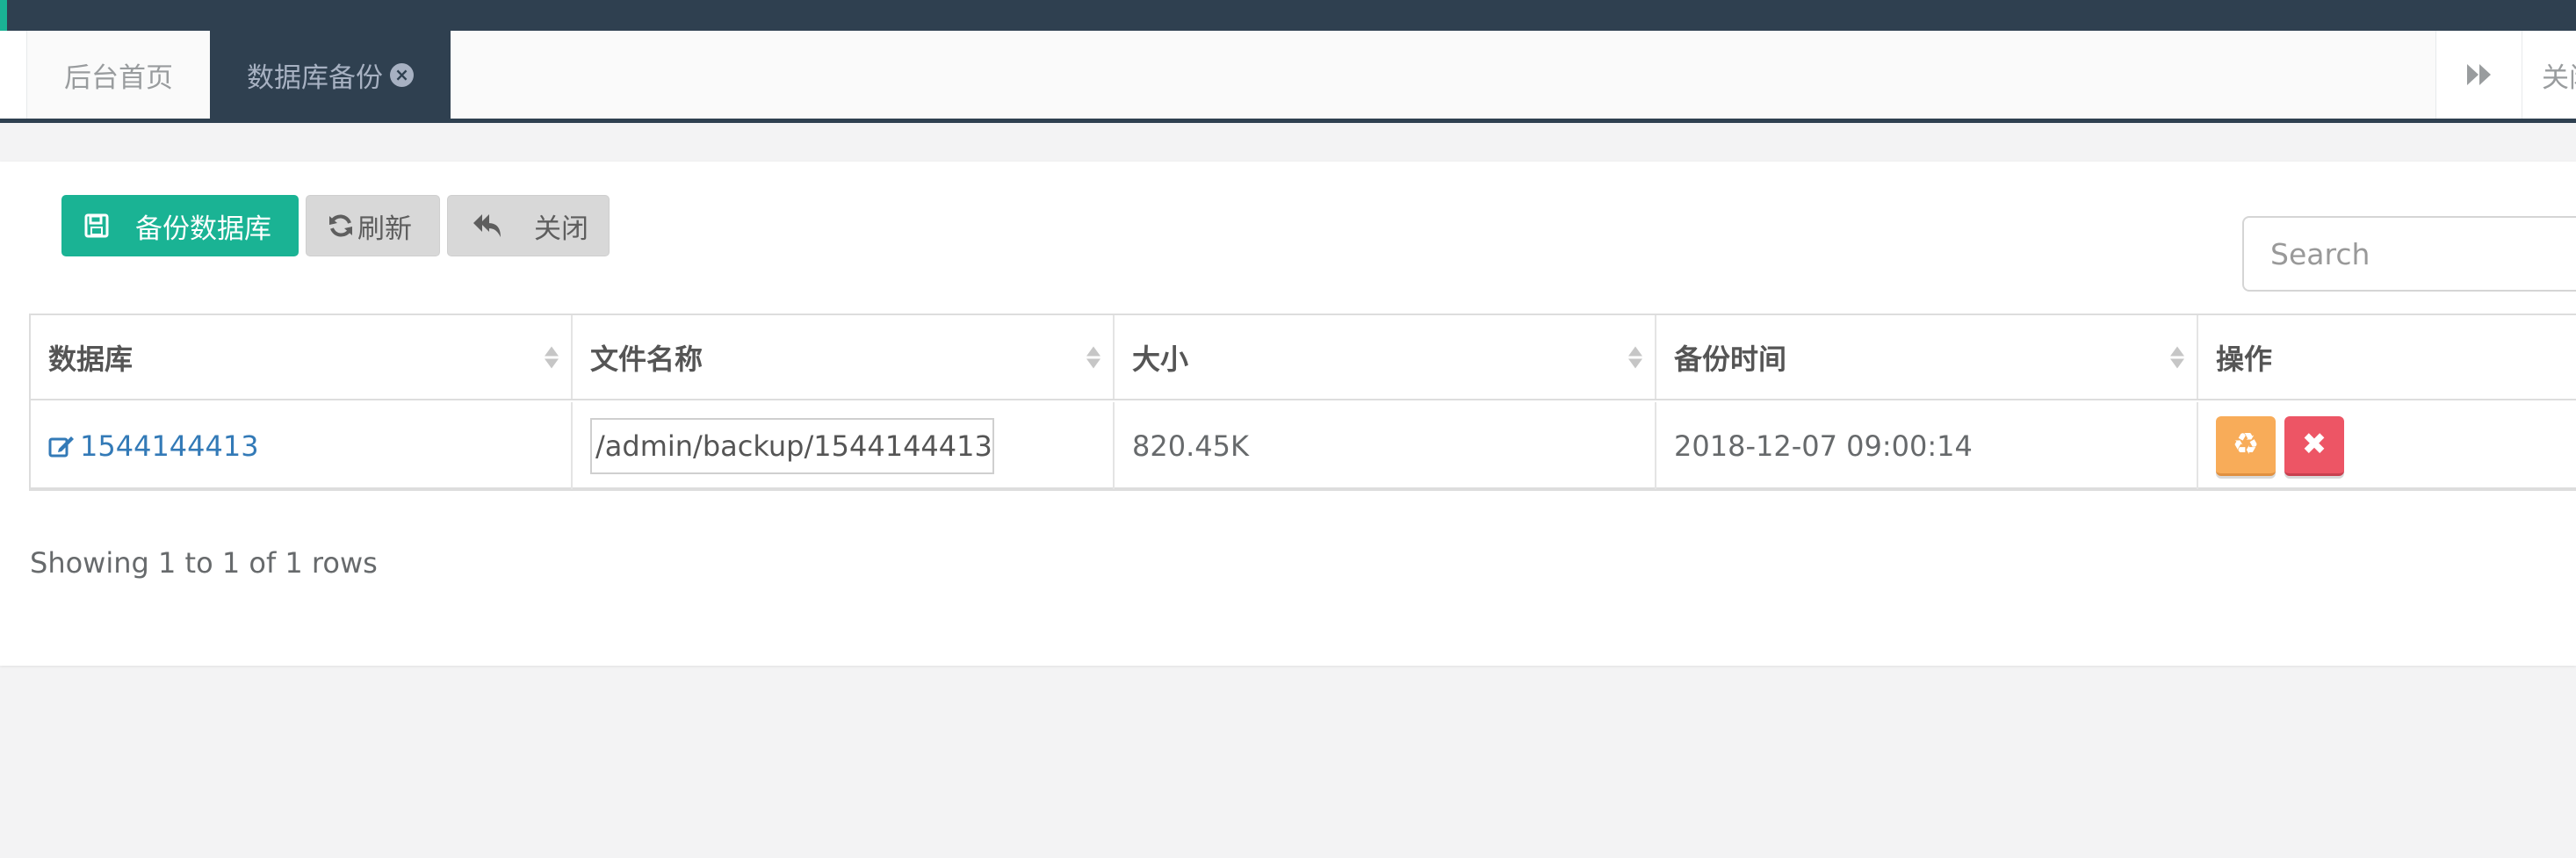 The image size is (2576, 858). Describe the element at coordinates (61, 446) in the screenshot. I see `edit-icon` at that location.